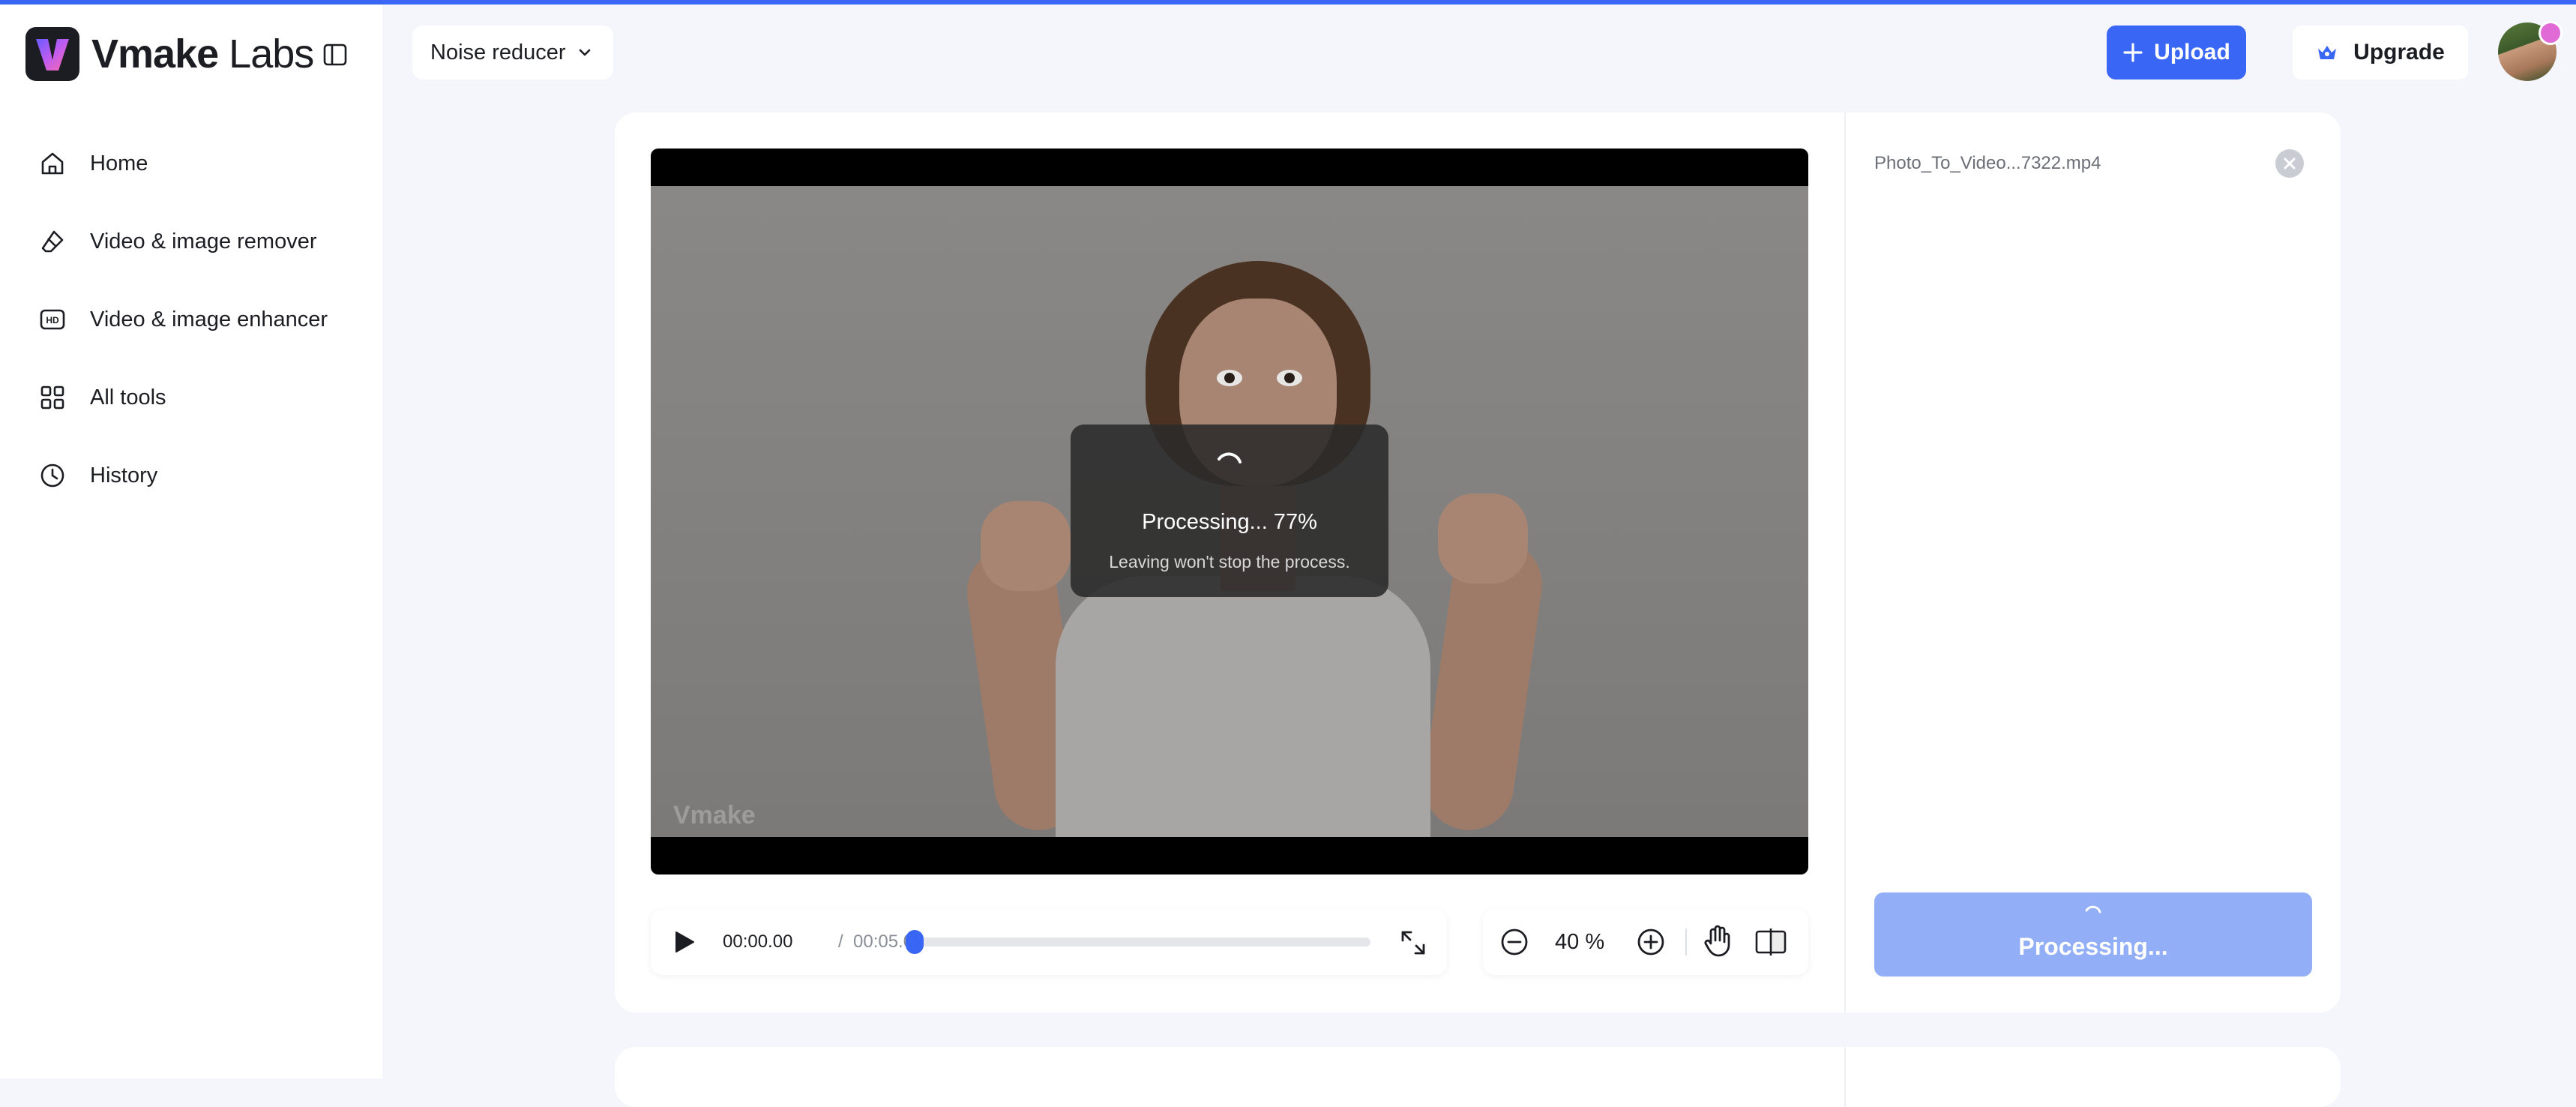 Image resolution: width=2576 pixels, height=1107 pixels. Describe the element at coordinates (193, 397) in the screenshot. I see `sidebar-item-all-tools: All tools` at that location.